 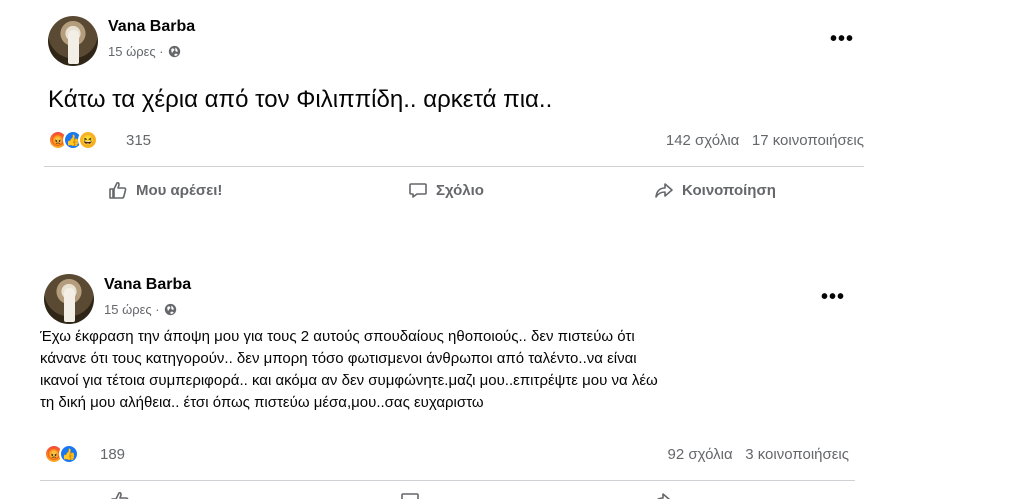 I want to click on share-button: Κοινοποίηση, so click(x=715, y=190).